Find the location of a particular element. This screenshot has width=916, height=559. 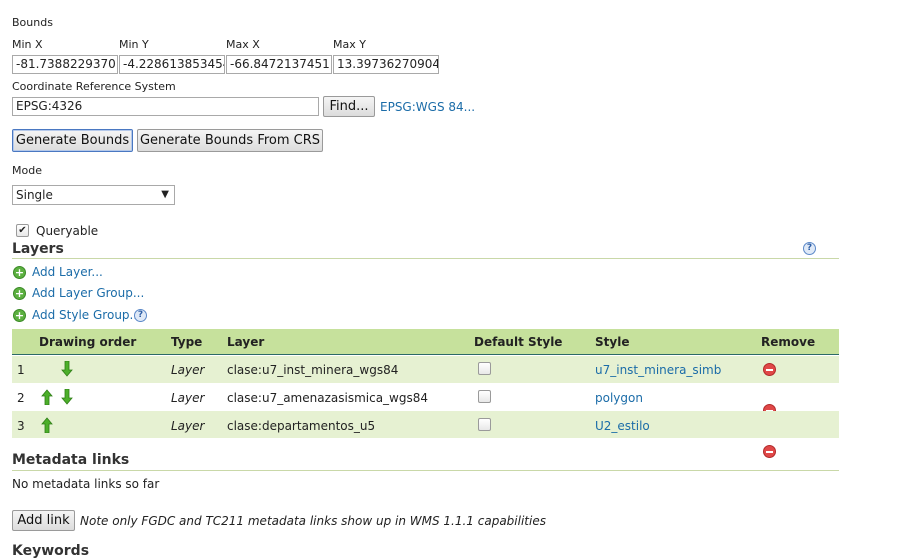

min-x-label: Min X is located at coordinates (27, 44).